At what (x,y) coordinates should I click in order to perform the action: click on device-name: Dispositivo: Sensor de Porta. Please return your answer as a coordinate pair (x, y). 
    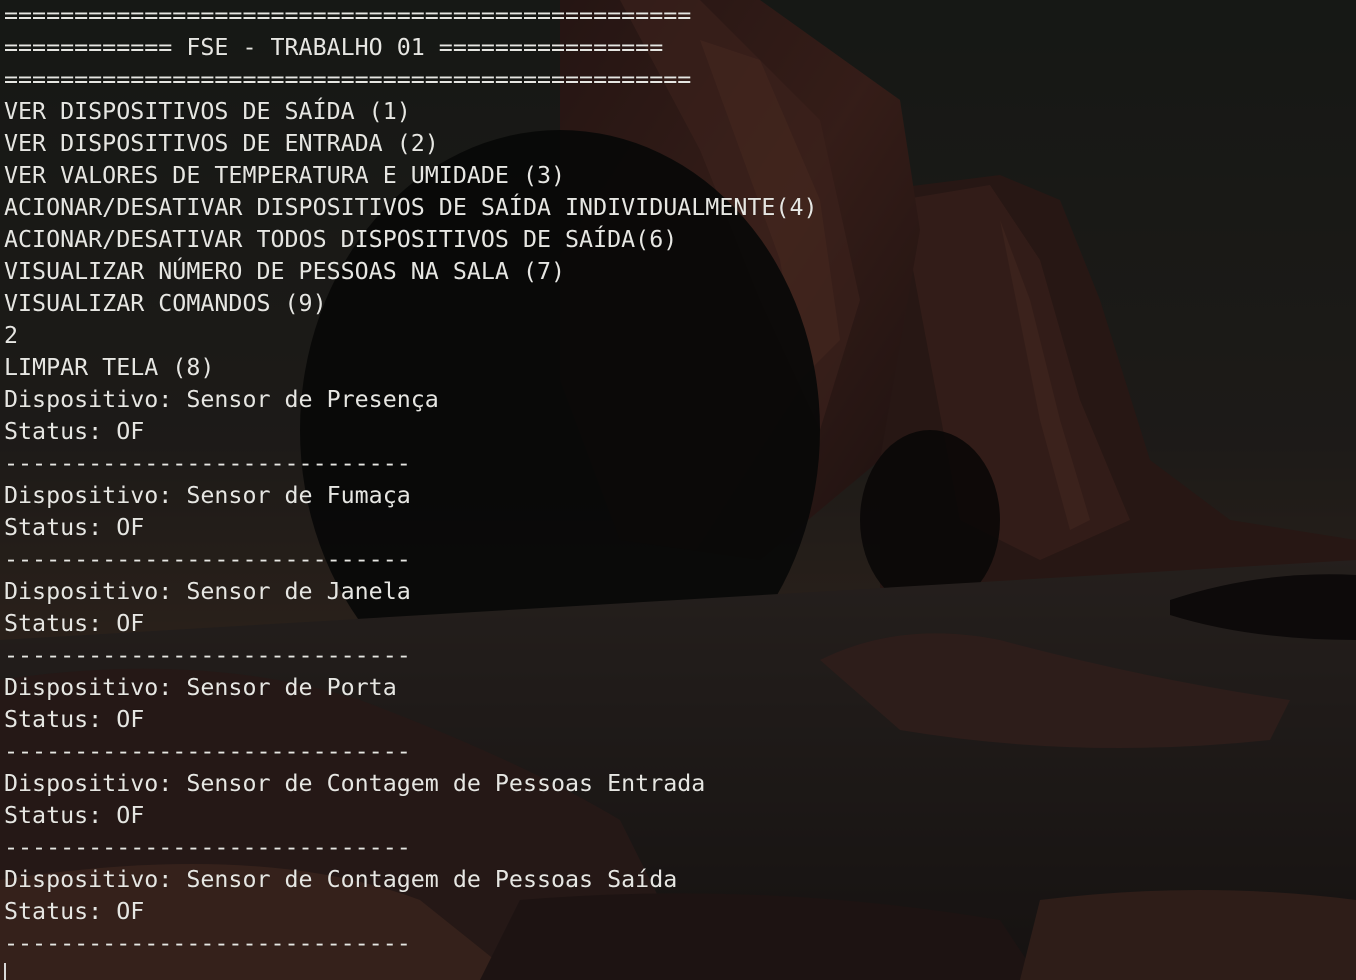
    Looking at the image, I should click on (200, 687).